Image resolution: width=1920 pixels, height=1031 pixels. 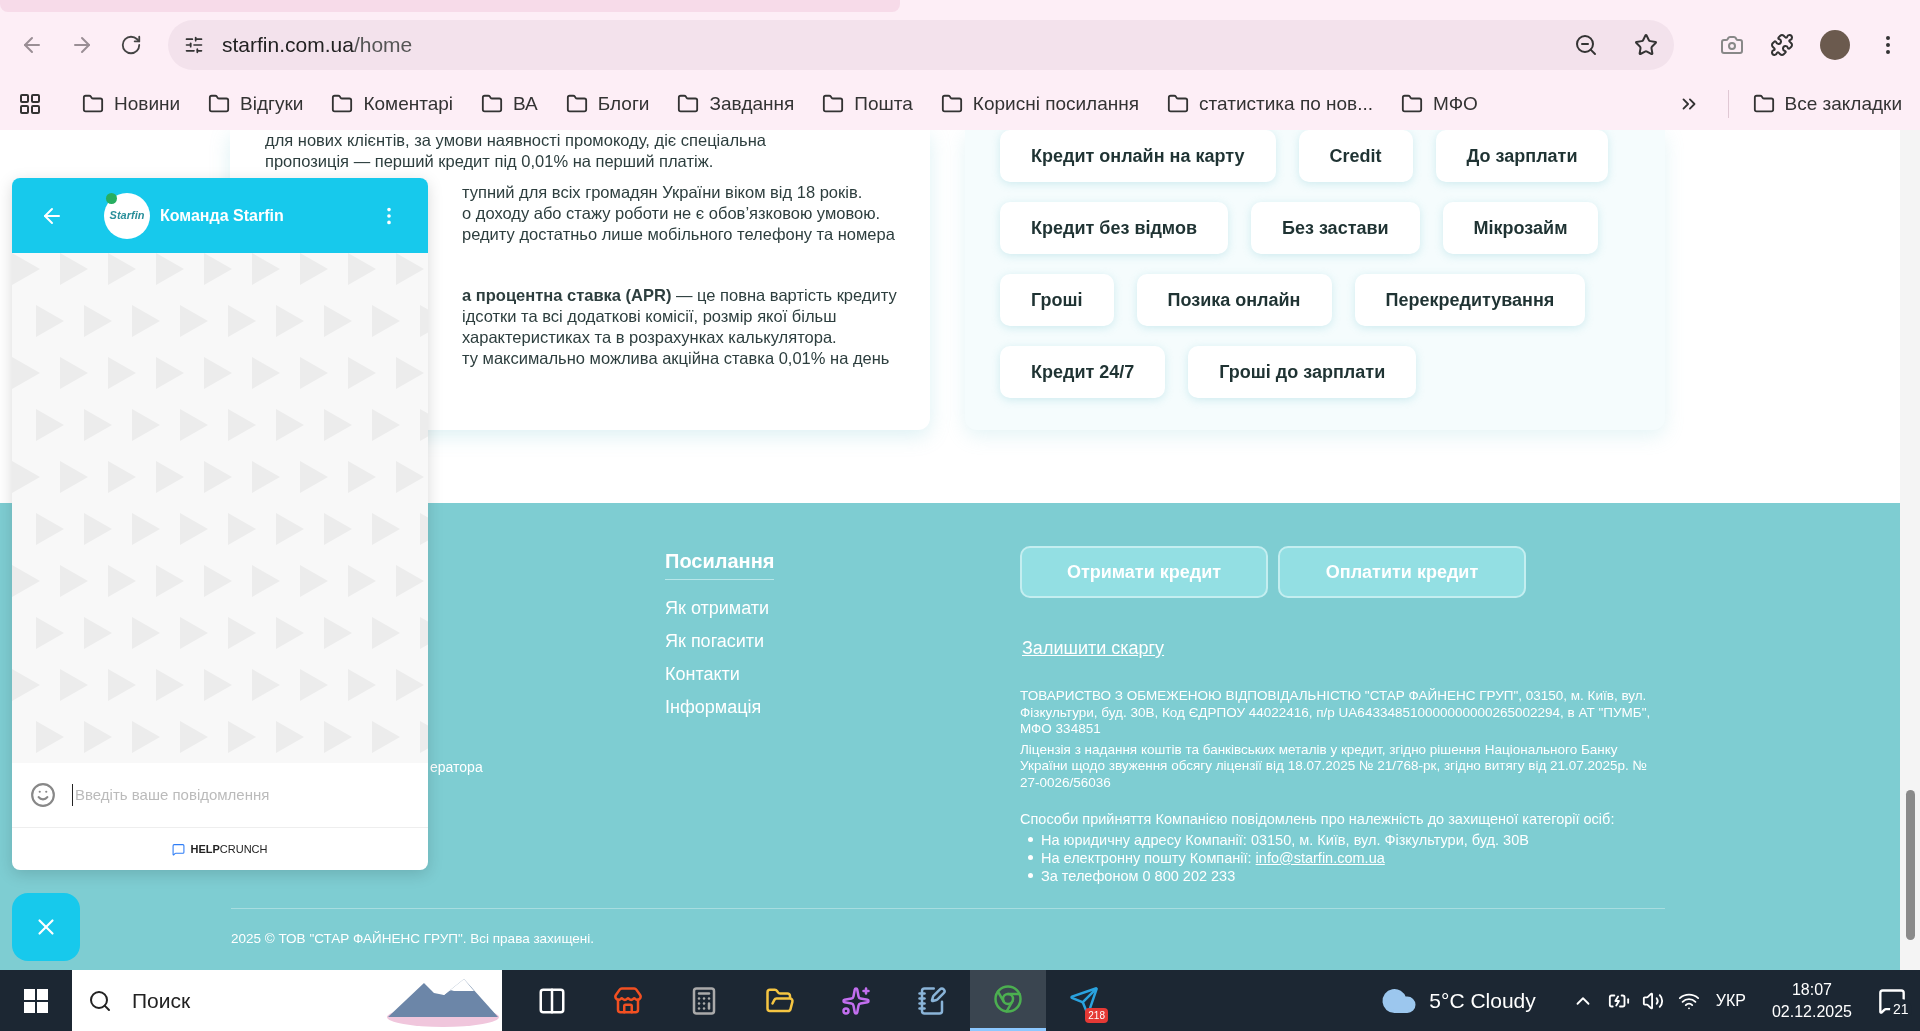 I want to click on bookmark-folder: Відгуки, so click(x=256, y=104).